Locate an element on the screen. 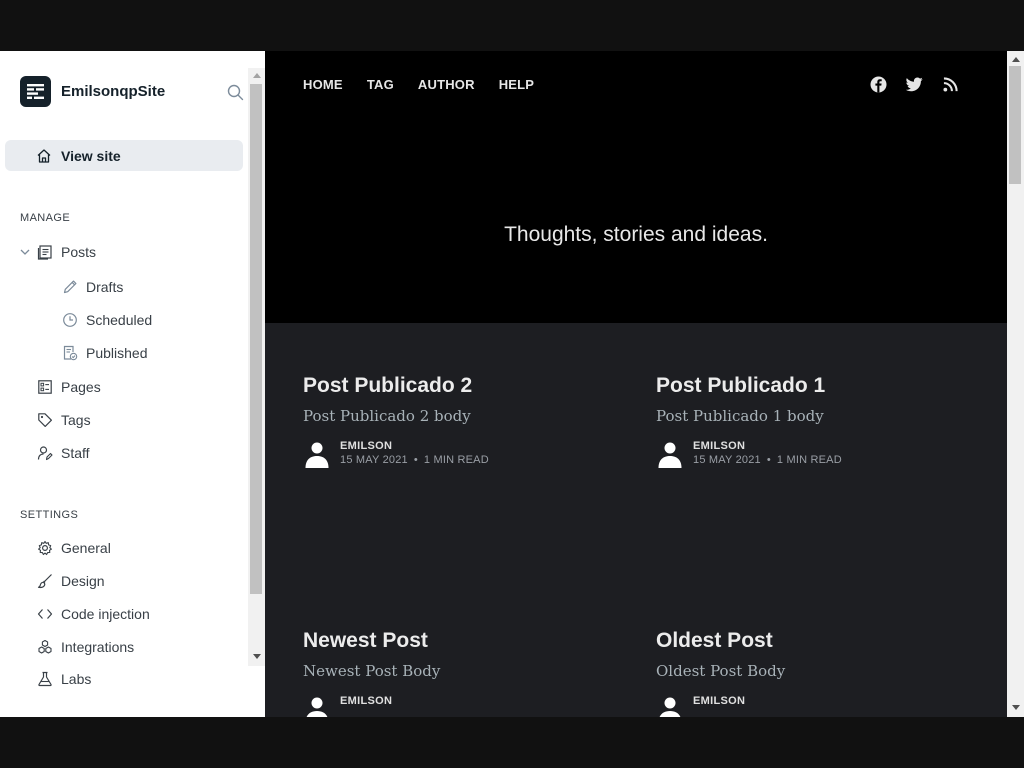 The height and width of the screenshot is (768, 1024). facebook-icon is located at coordinates (878, 84).